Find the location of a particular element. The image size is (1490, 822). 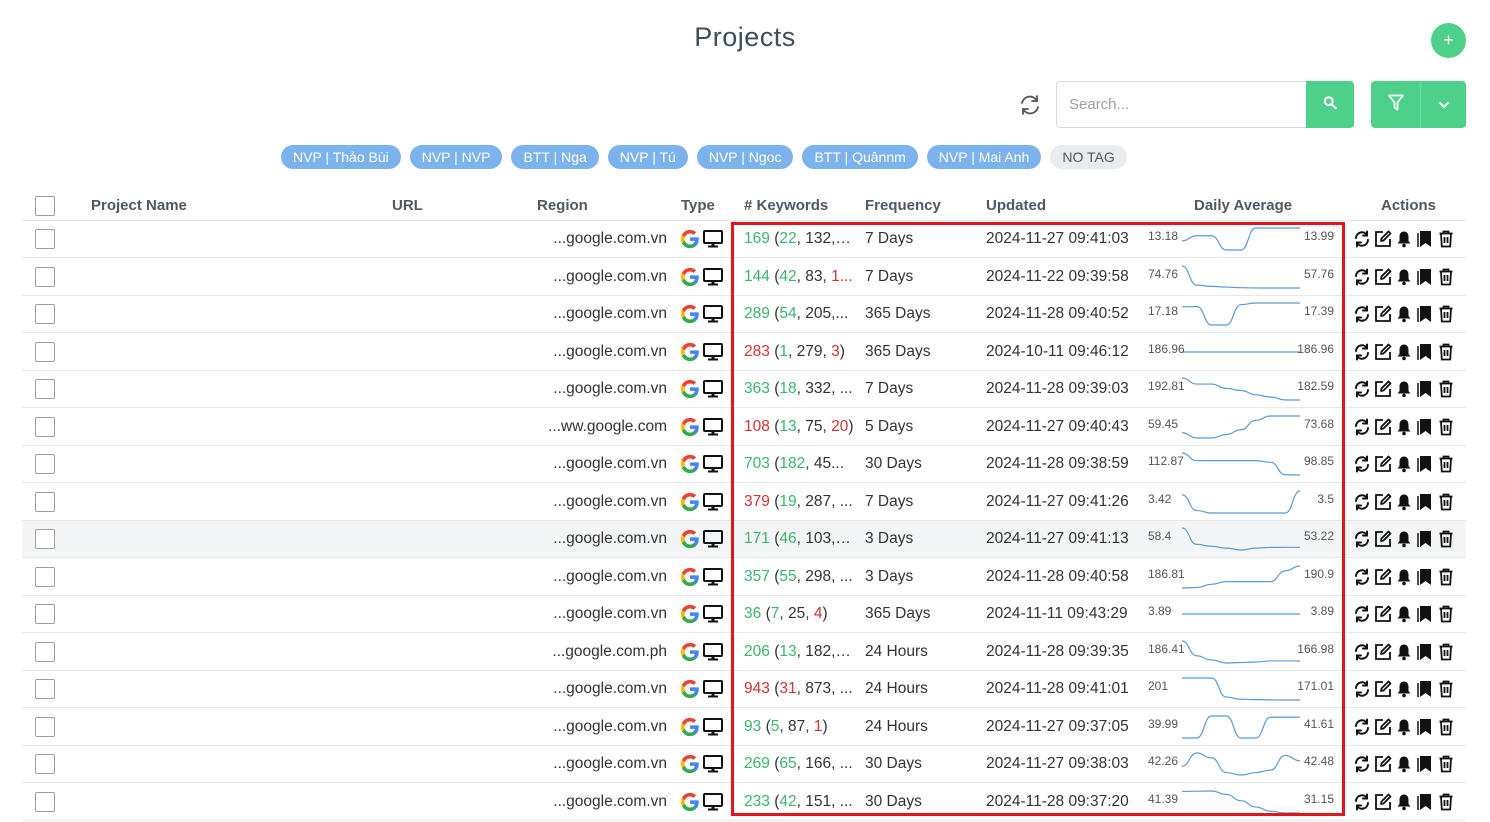

keywords-cell: 93 (5, 87, 1) is located at coordinates (799, 727).